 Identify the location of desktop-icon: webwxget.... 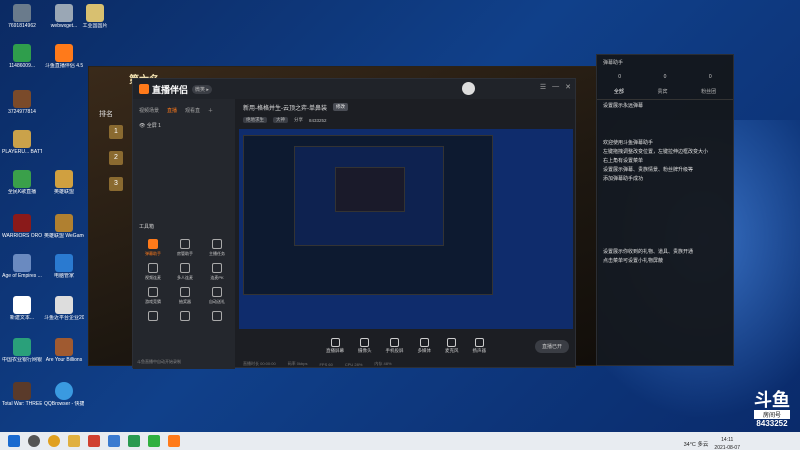
(64, 26).